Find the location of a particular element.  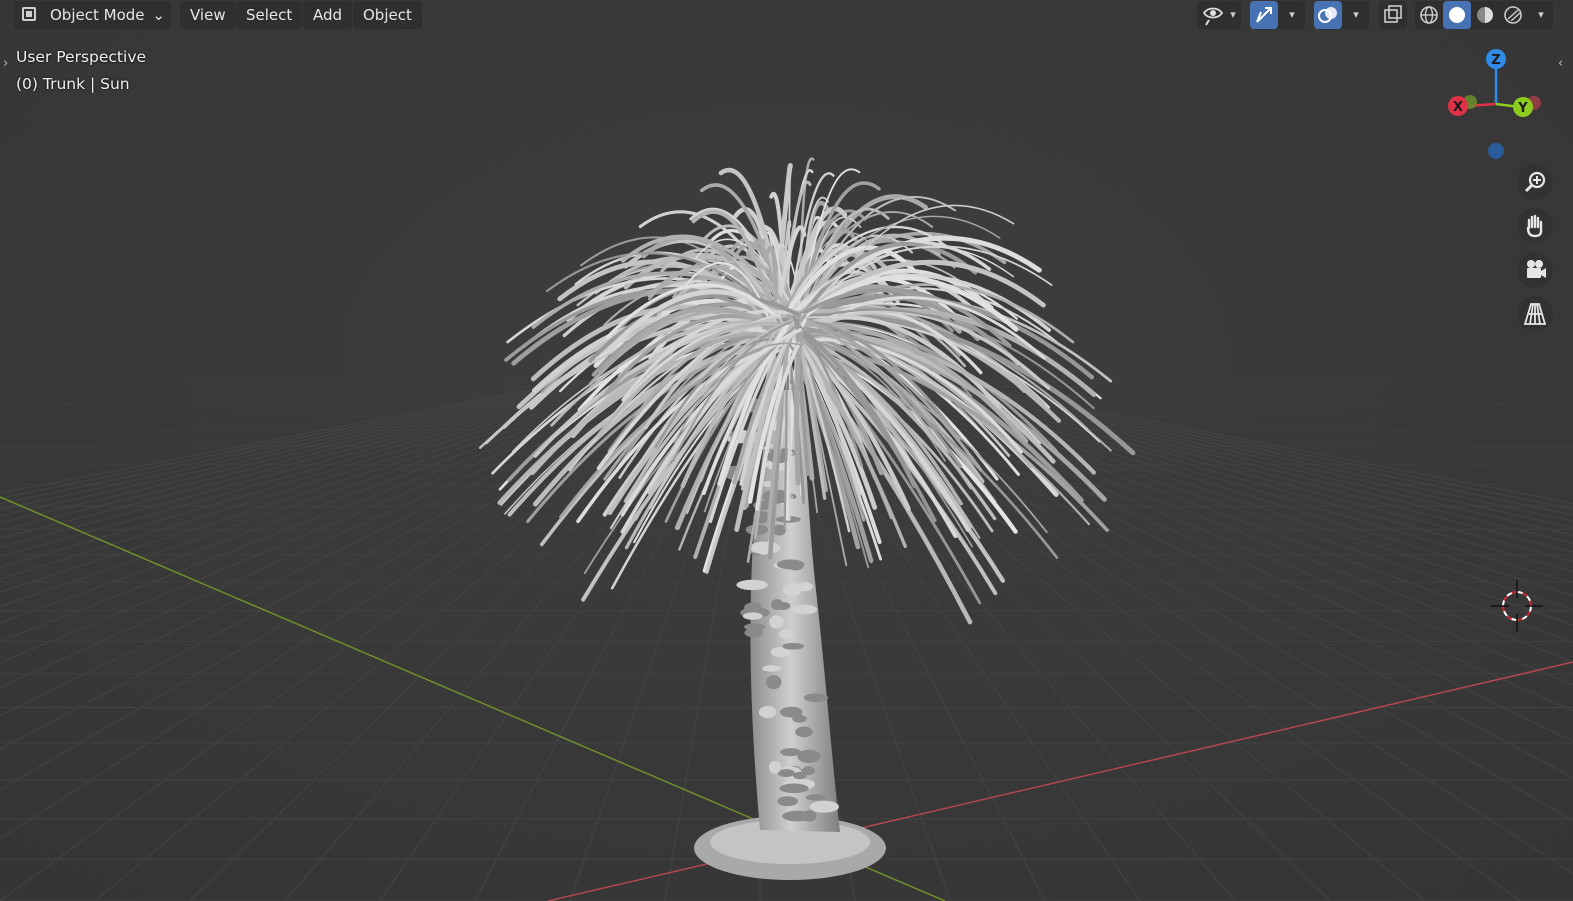

pan-button is located at coordinates (1535, 226).